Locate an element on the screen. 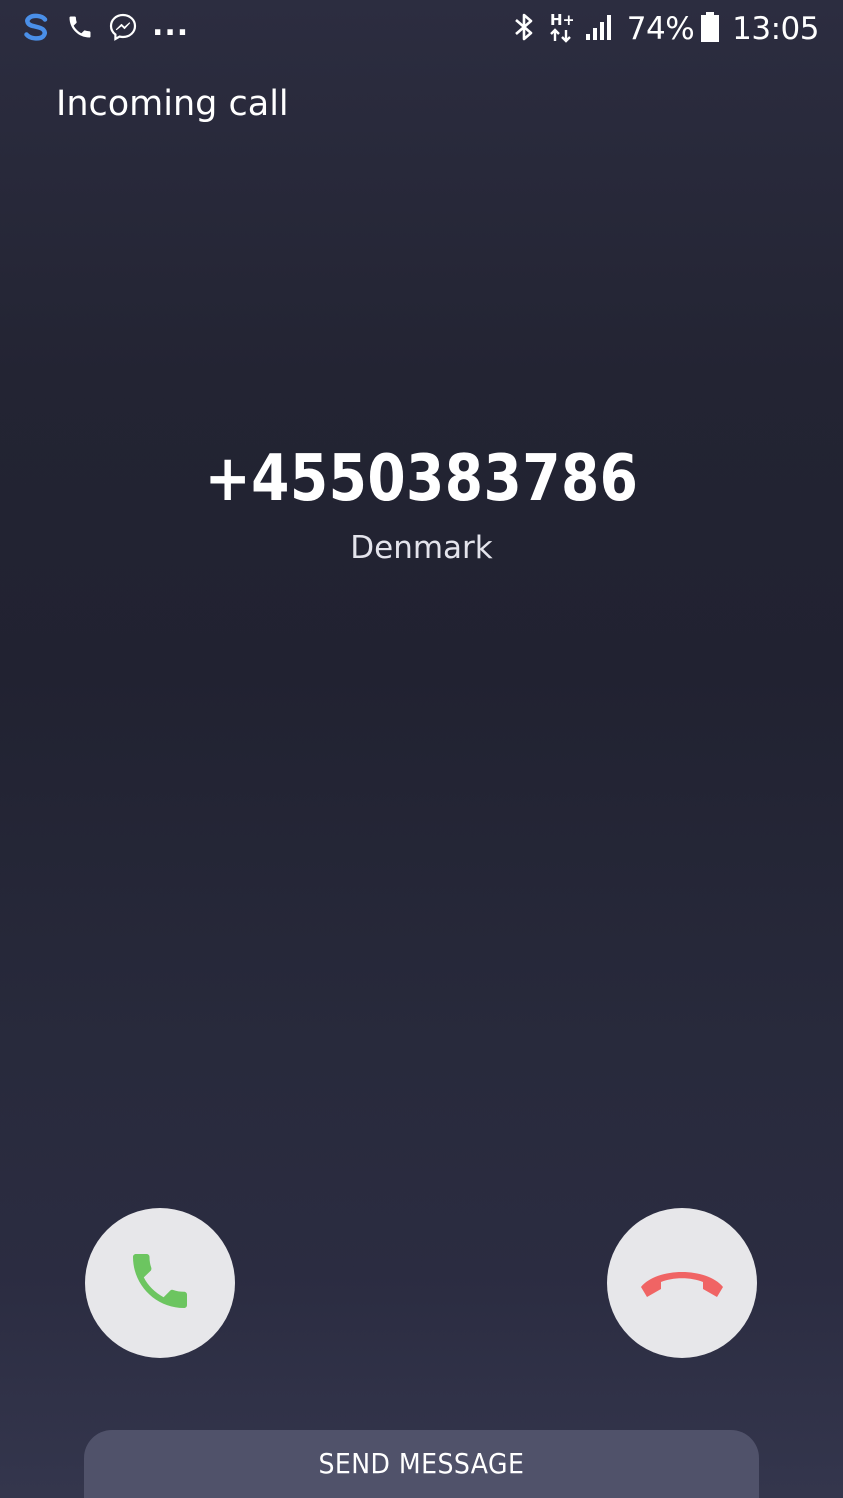 The height and width of the screenshot is (1498, 843). phone-decline-icon is located at coordinates (682, 1283).